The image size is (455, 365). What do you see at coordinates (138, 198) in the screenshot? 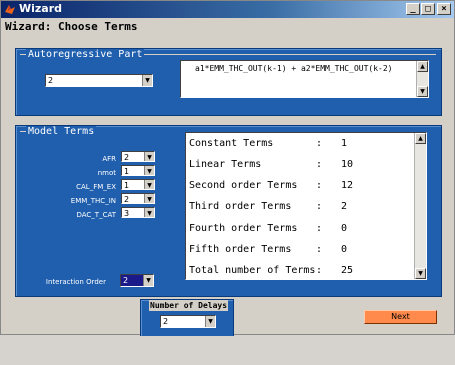
I see `input-order-emm-thc-in: 2 ▼` at bounding box center [138, 198].